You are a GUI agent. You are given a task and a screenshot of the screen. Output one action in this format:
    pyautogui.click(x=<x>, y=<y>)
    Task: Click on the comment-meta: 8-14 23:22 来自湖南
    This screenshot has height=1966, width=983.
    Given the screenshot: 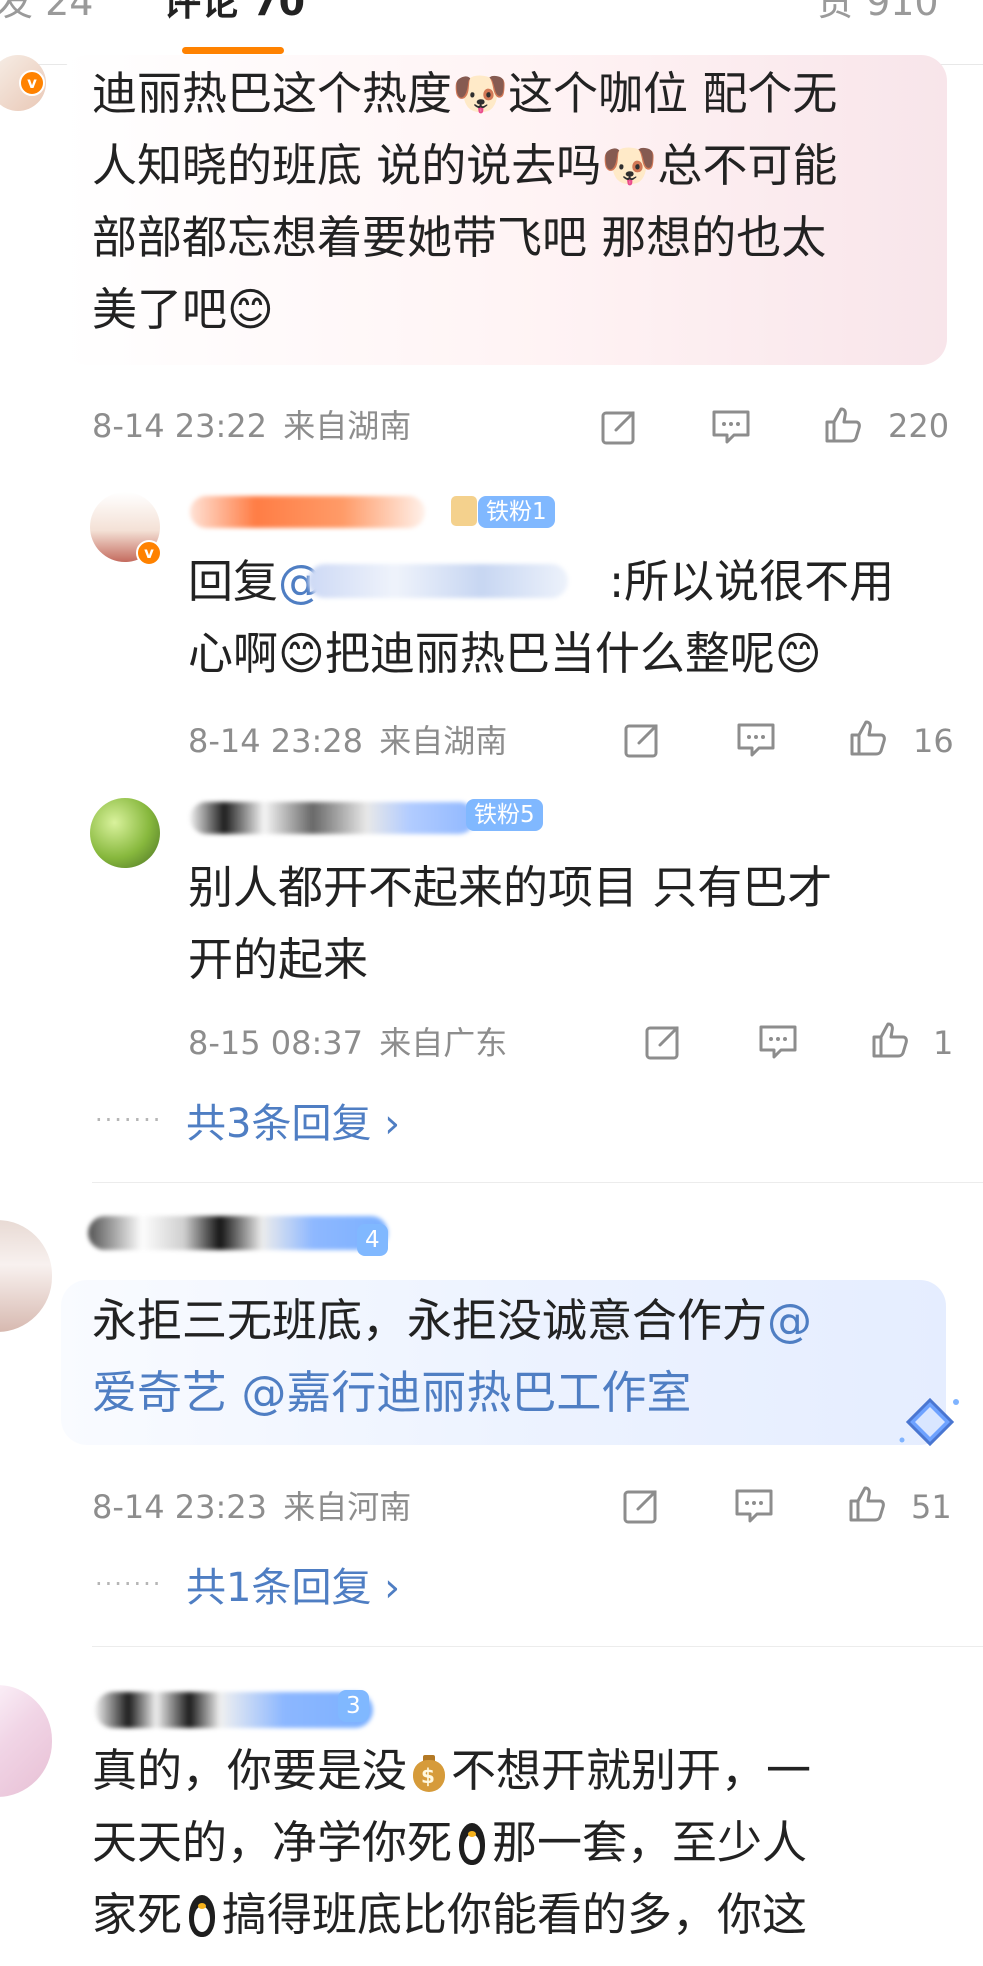 What is the action you would take?
    pyautogui.click(x=251, y=426)
    